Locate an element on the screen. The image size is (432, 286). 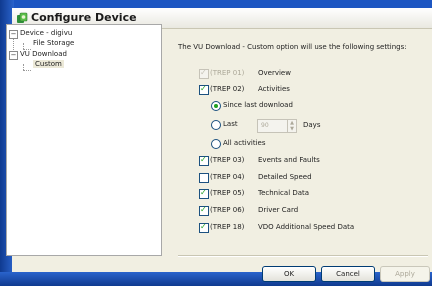
tree-item-vu-download: VU Download is located at coordinates (43, 54).